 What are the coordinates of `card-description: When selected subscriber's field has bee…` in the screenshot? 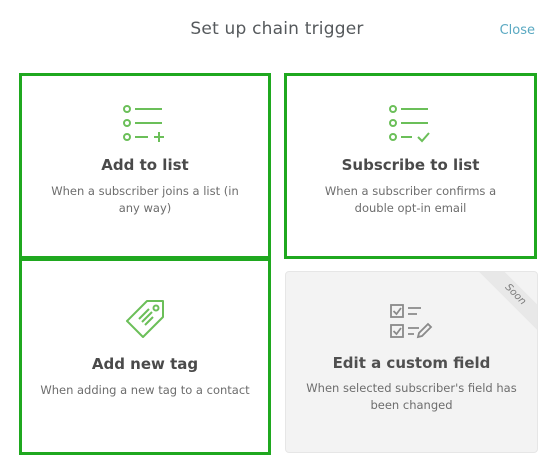 It's located at (411, 396).